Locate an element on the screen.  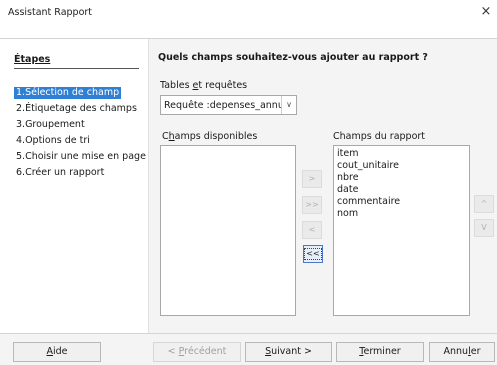
next-button: Suivant > is located at coordinates (288, 352).